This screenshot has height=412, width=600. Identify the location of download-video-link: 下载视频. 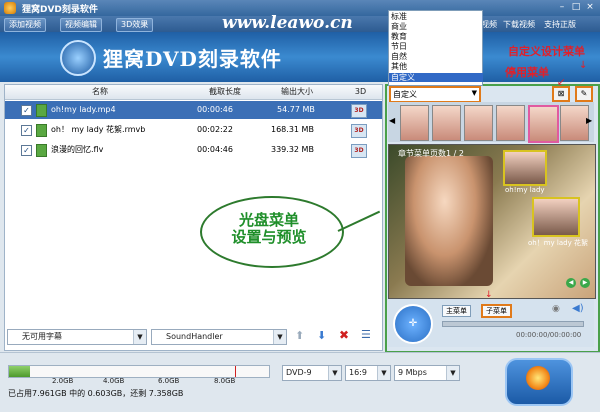
(519, 24).